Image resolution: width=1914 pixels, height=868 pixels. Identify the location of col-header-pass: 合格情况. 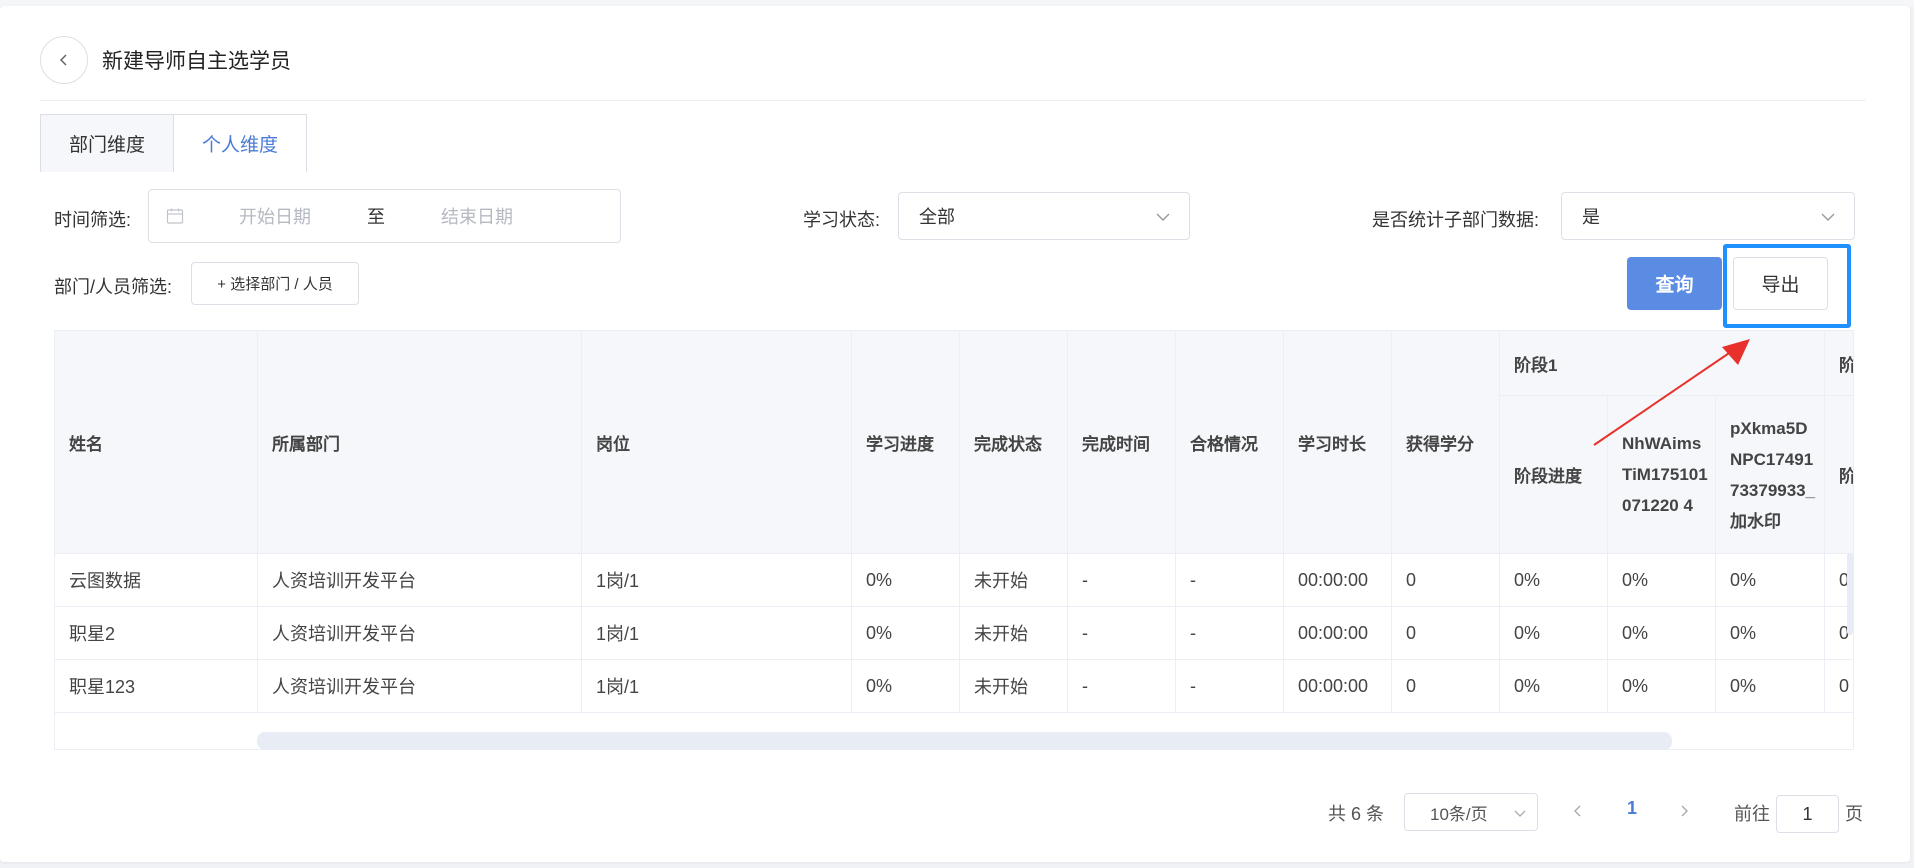
(1230, 442).